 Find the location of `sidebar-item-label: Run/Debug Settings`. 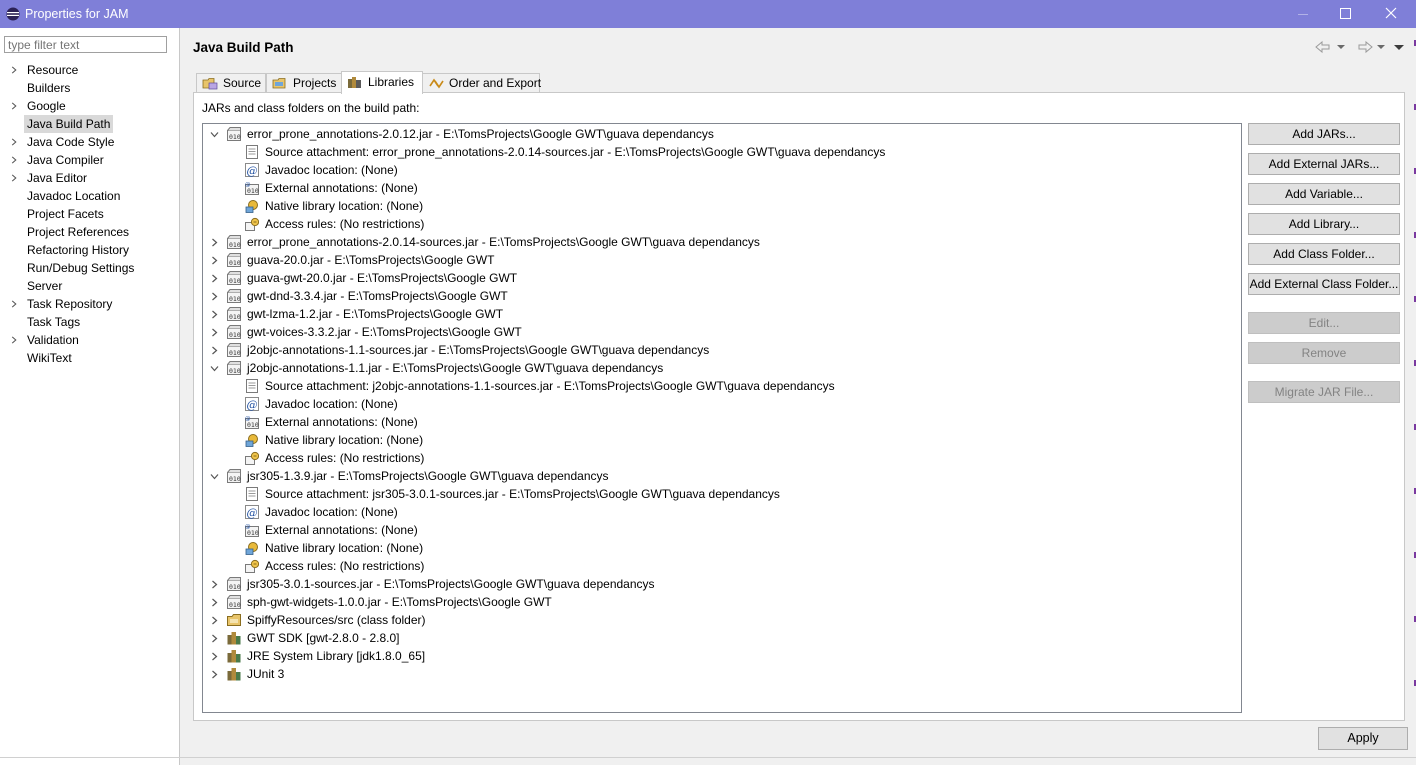

sidebar-item-label: Run/Debug Settings is located at coordinates (81, 268).